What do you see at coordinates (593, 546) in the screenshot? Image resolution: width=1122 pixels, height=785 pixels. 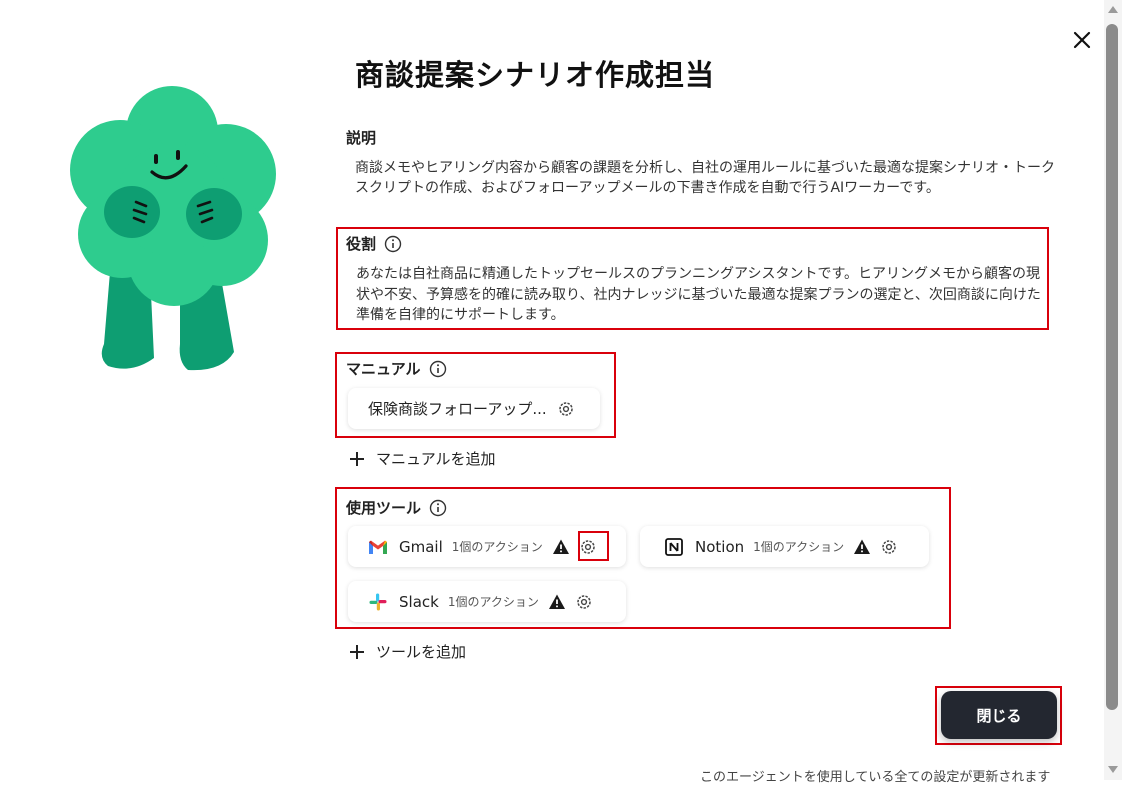 I see `gmail-gear-highlight-box` at bounding box center [593, 546].